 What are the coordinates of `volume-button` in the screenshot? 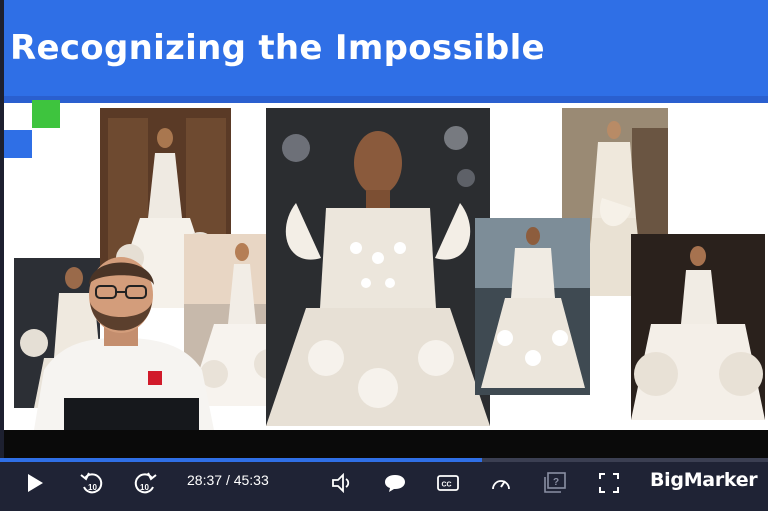 It's located at (342, 483).